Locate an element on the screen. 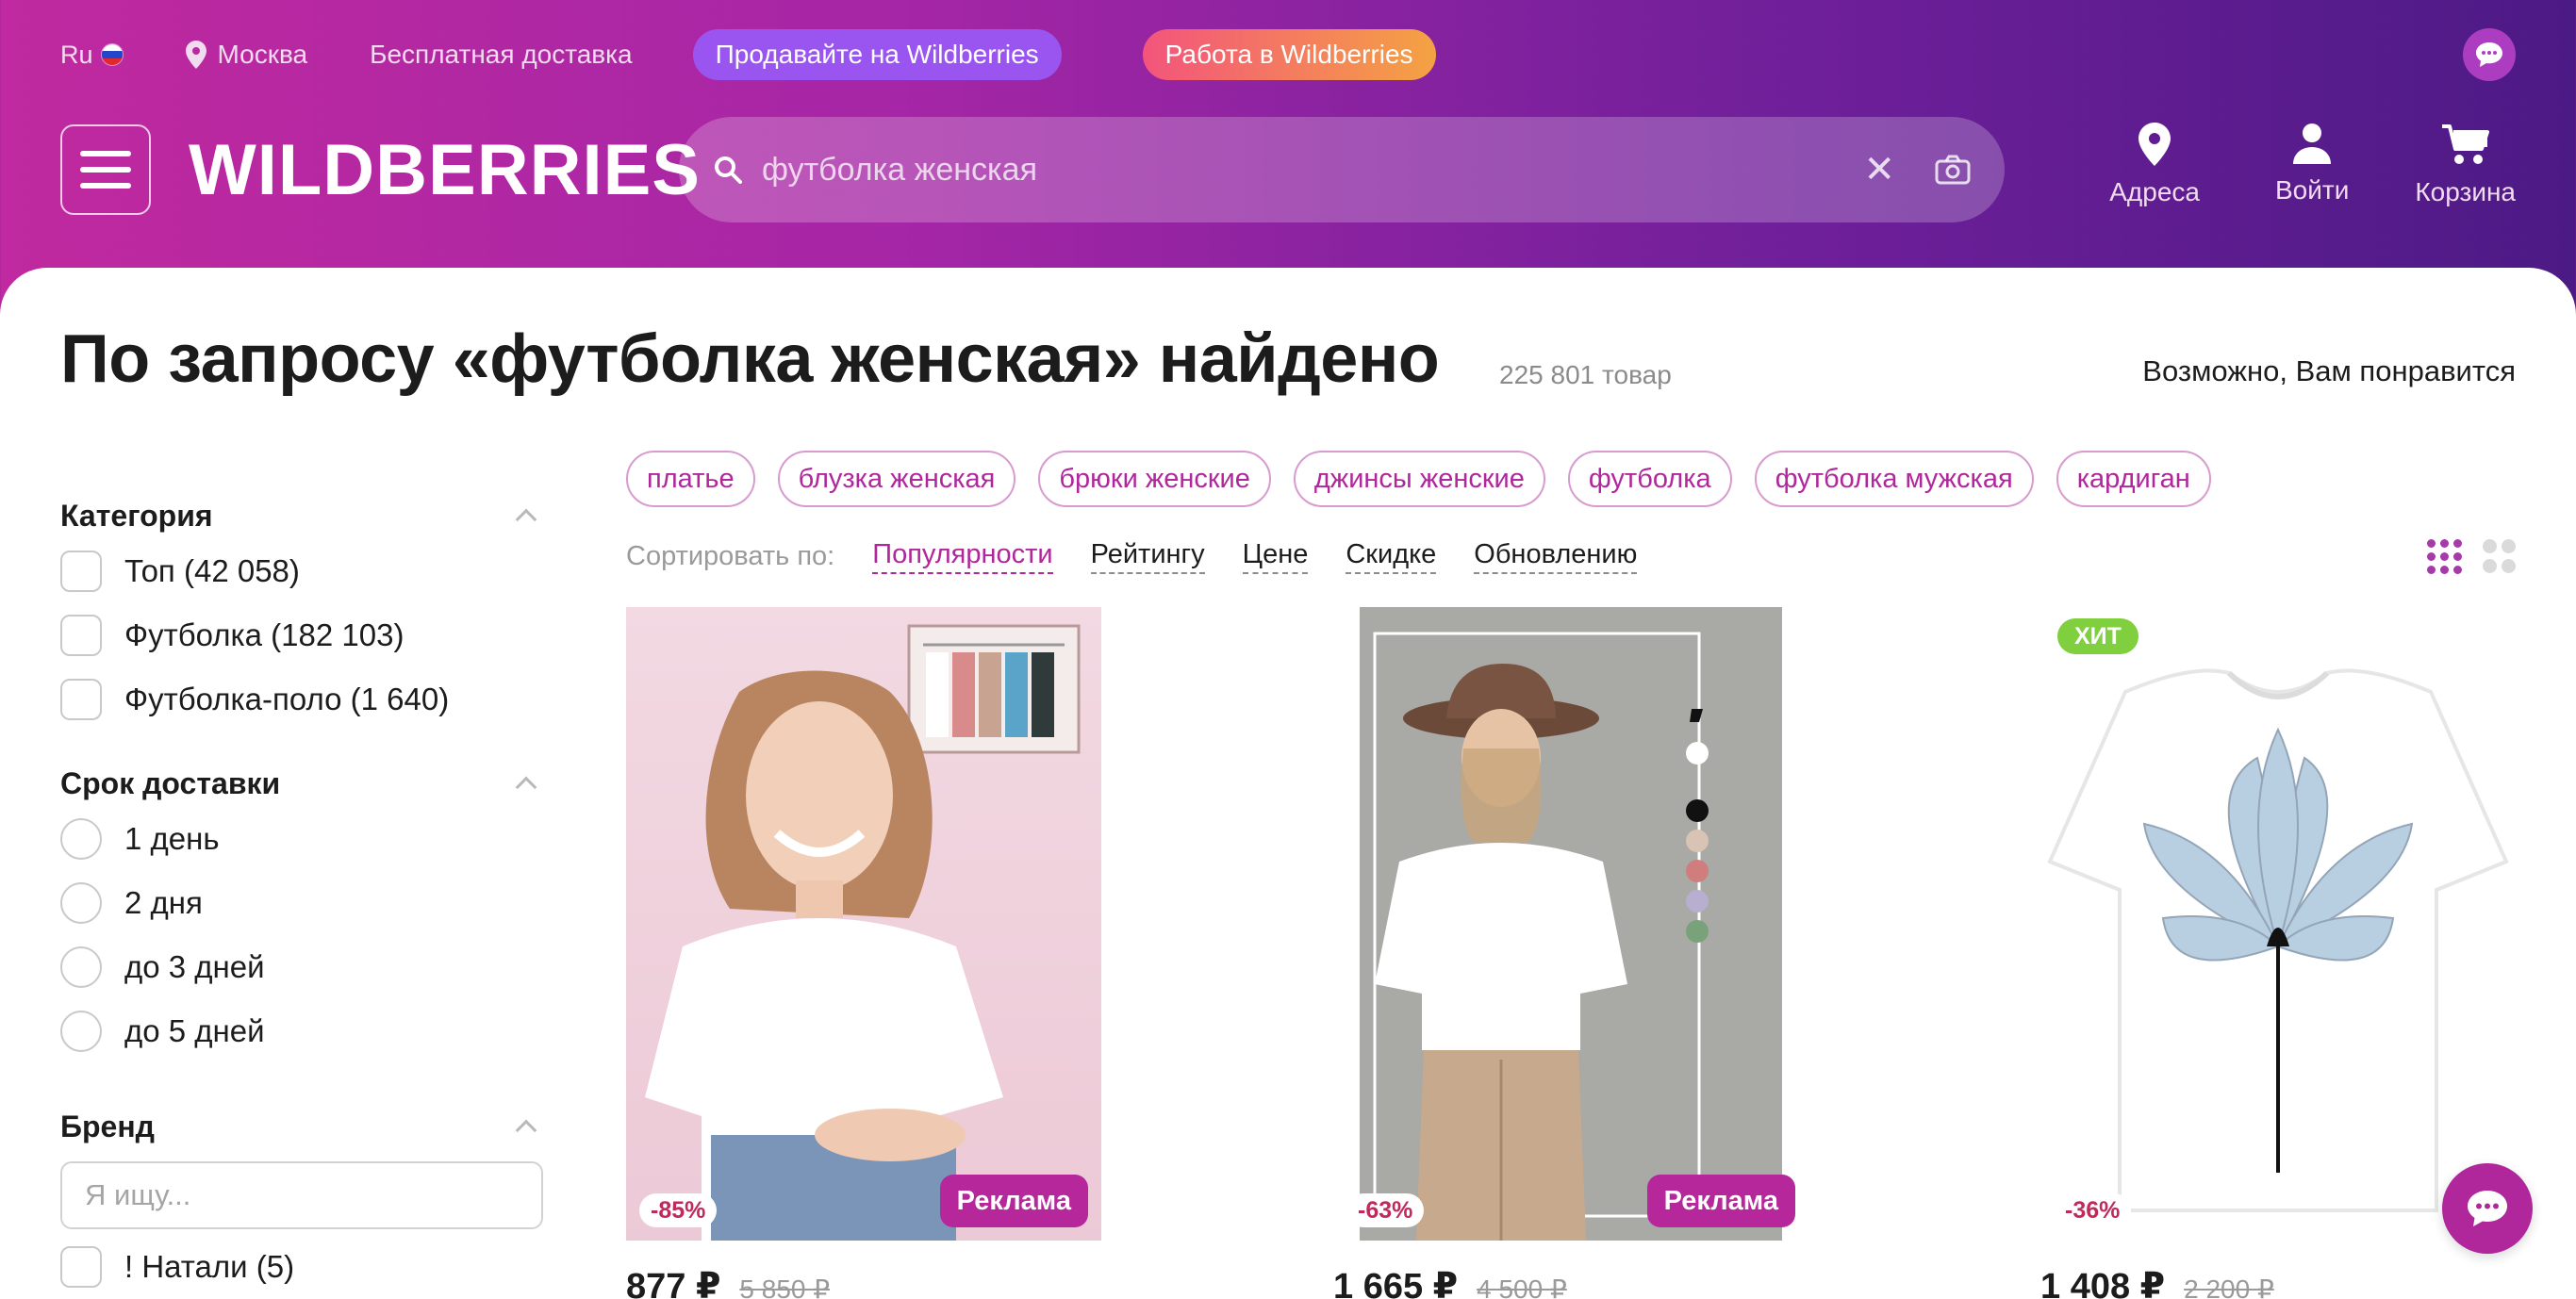  login-button: Войти is located at coordinates (2312, 165).